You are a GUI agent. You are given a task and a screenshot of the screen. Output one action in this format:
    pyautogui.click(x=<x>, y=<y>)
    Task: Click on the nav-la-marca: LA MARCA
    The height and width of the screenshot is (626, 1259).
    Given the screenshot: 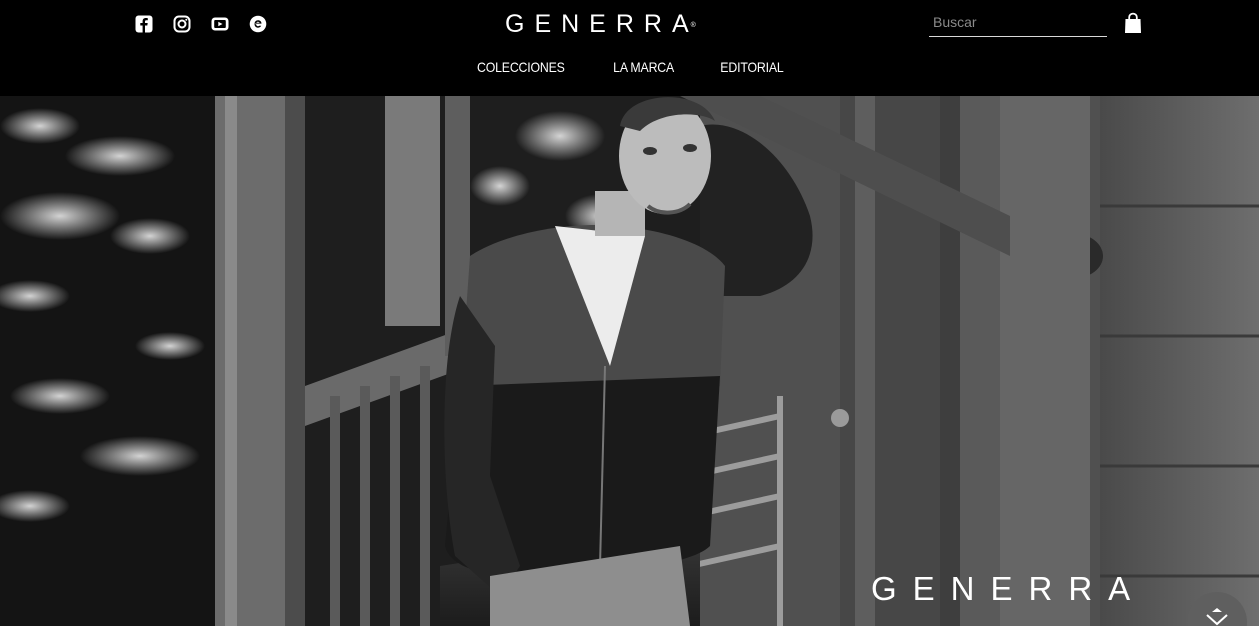 What is the action you would take?
    pyautogui.click(x=643, y=67)
    